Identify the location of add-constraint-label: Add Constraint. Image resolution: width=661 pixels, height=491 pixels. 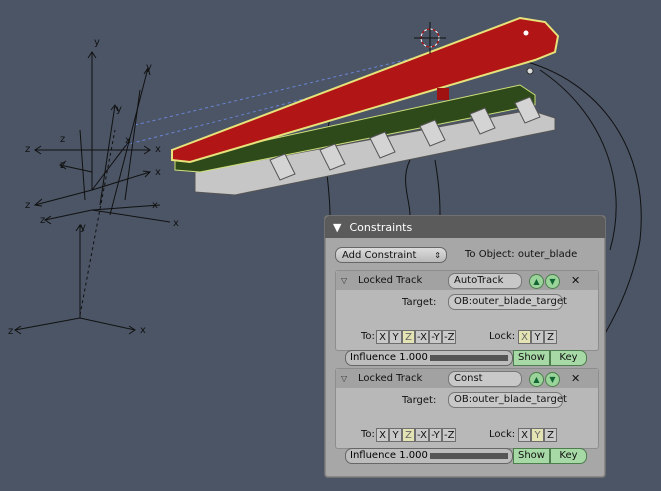
(379, 255).